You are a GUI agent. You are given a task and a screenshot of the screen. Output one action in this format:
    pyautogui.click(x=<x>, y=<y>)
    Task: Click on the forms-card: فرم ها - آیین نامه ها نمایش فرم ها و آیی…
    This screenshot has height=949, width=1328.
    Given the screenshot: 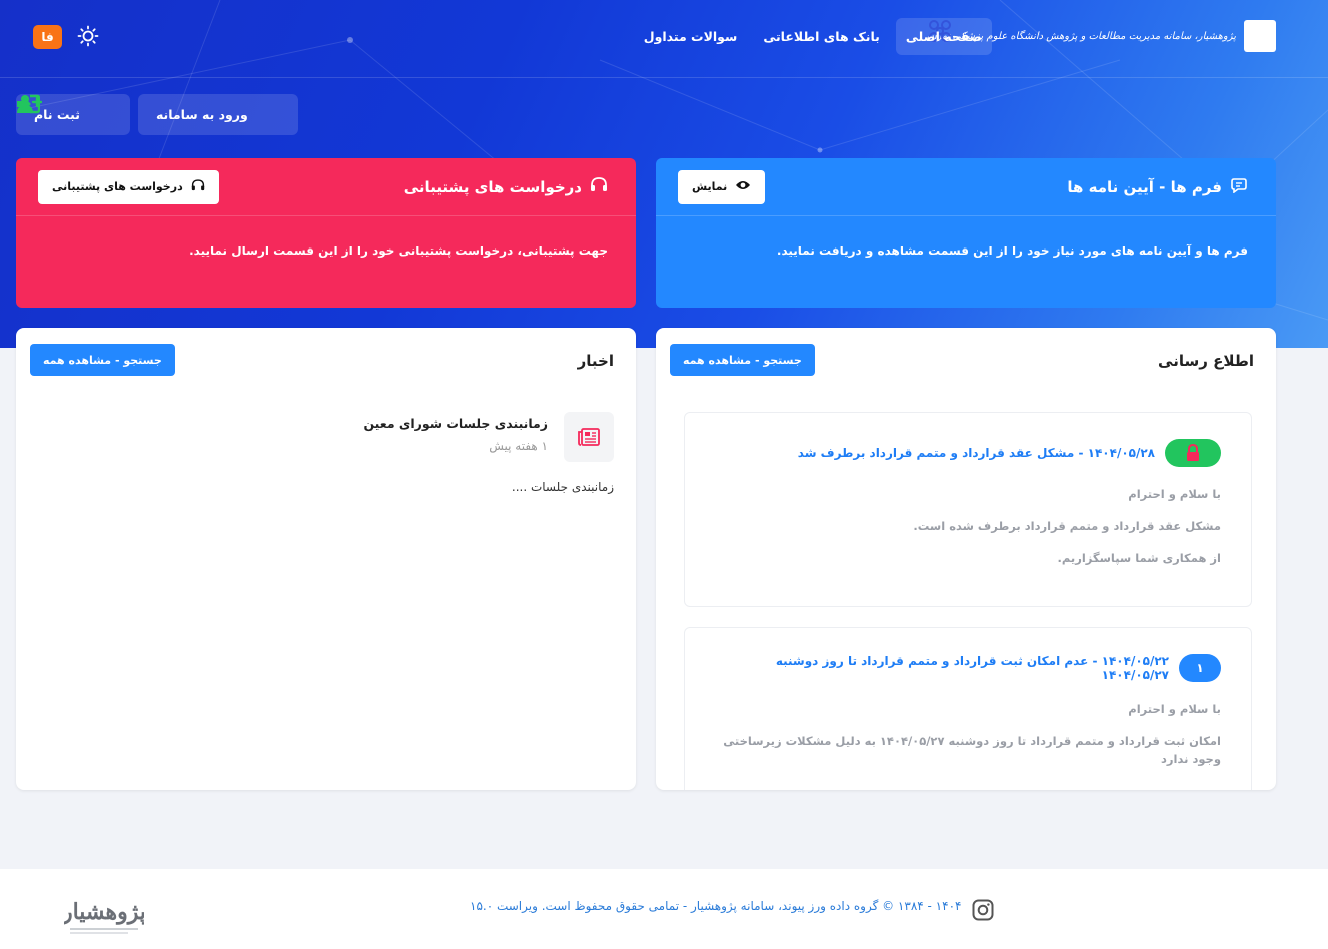 What is the action you would take?
    pyautogui.click(x=966, y=233)
    